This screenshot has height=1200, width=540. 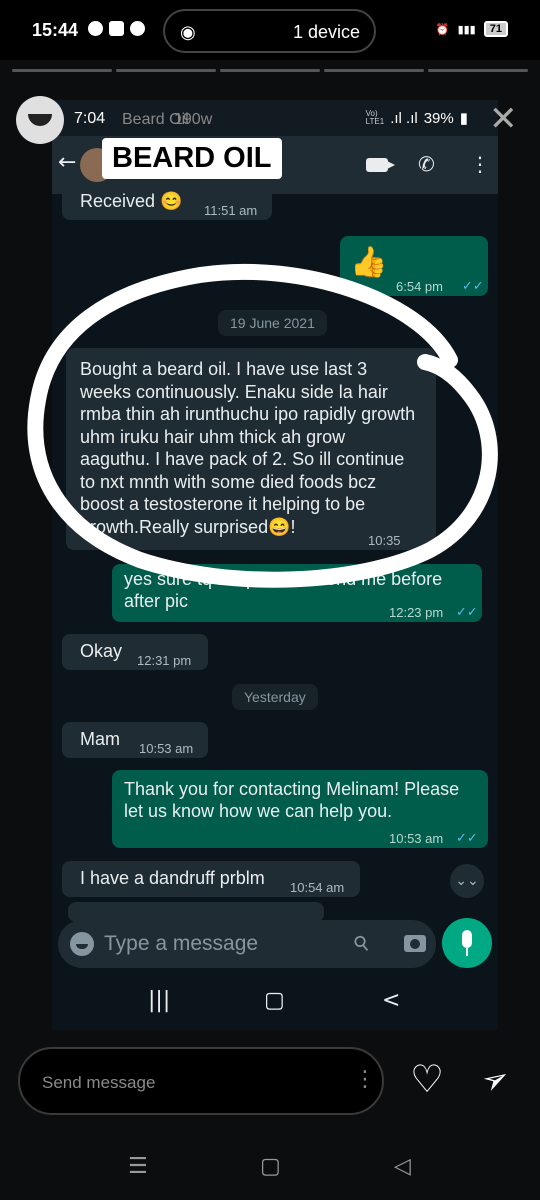 What do you see at coordinates (427, 1079) in the screenshot?
I see `heart-icon: ♡` at bounding box center [427, 1079].